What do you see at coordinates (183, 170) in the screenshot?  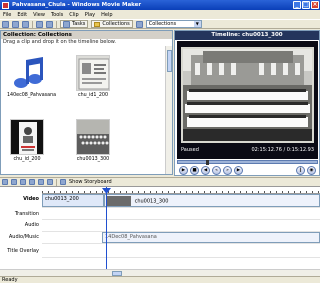 I see `play-icon: ▶` at bounding box center [183, 170].